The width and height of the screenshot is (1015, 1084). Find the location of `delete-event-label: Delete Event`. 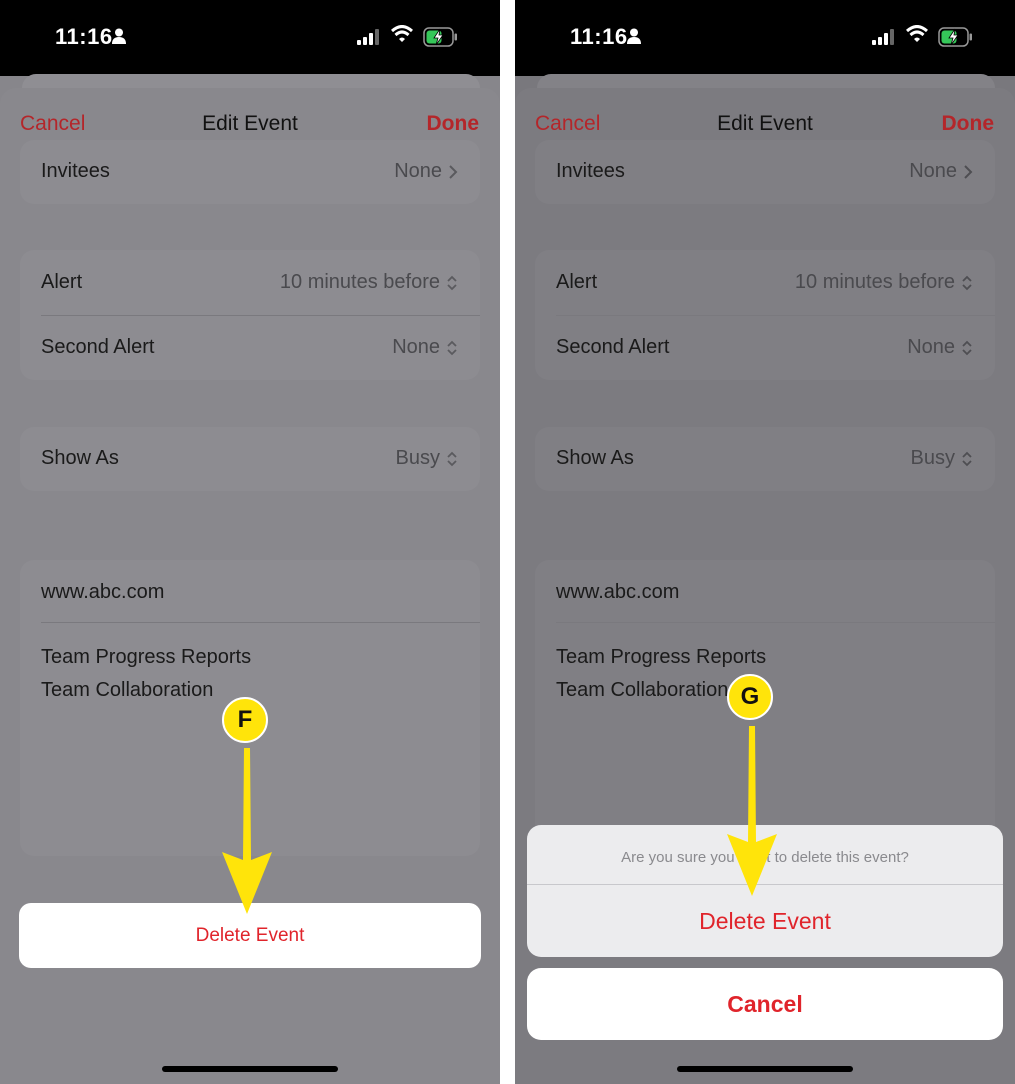

delete-event-label: Delete Event is located at coordinates (250, 935).